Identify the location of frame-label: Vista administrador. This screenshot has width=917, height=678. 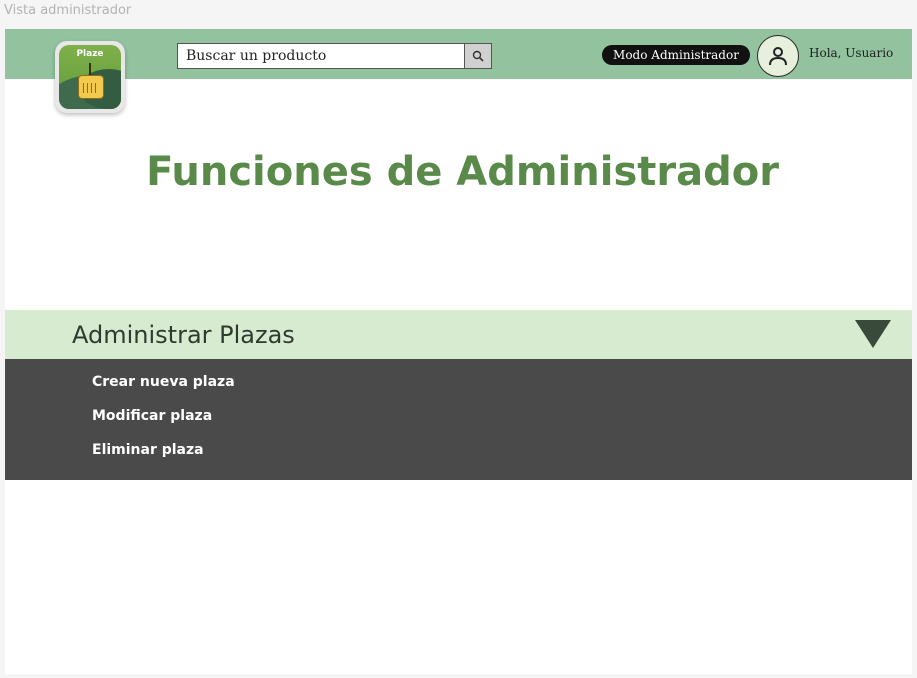
(68, 10).